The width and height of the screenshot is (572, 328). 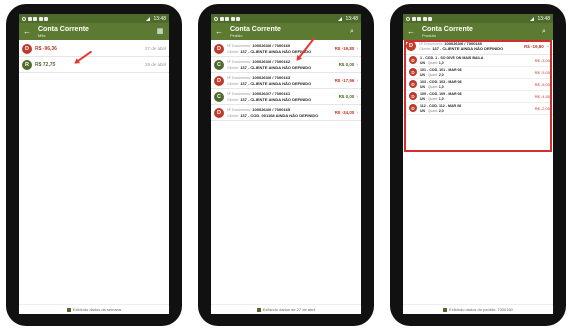 What do you see at coordinates (27, 64) in the screenshot?
I see `credit-badge: R` at bounding box center [27, 64].